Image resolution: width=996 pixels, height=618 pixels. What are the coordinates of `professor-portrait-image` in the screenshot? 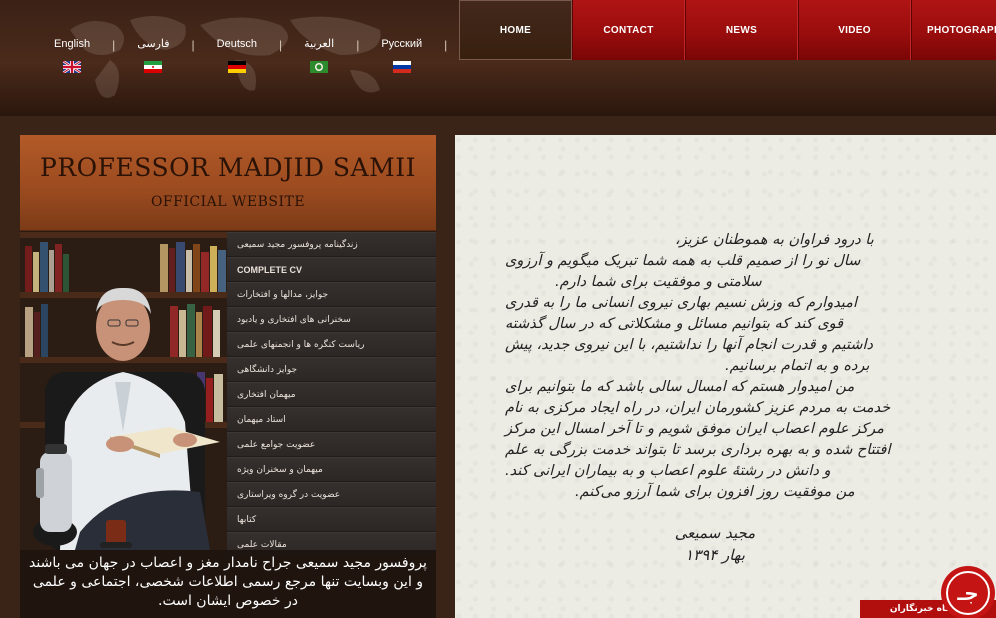 It's located at (123, 391).